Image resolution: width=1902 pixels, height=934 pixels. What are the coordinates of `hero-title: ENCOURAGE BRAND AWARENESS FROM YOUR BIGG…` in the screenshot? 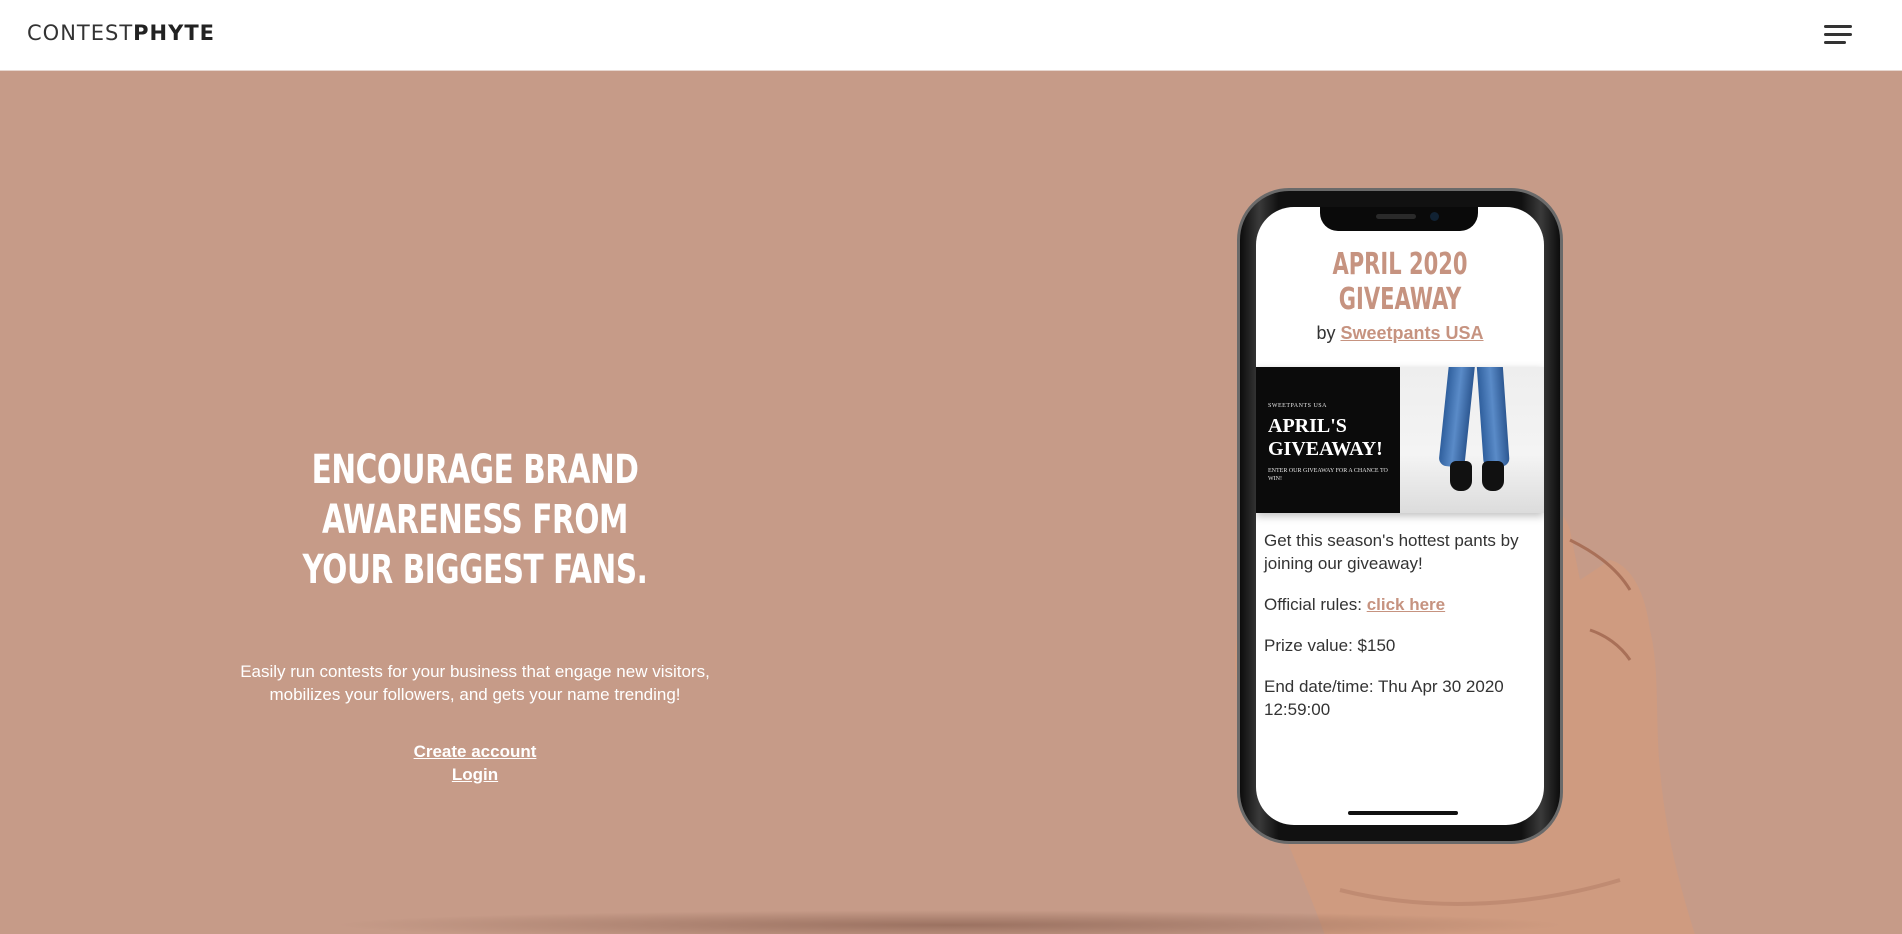 It's located at (475, 520).